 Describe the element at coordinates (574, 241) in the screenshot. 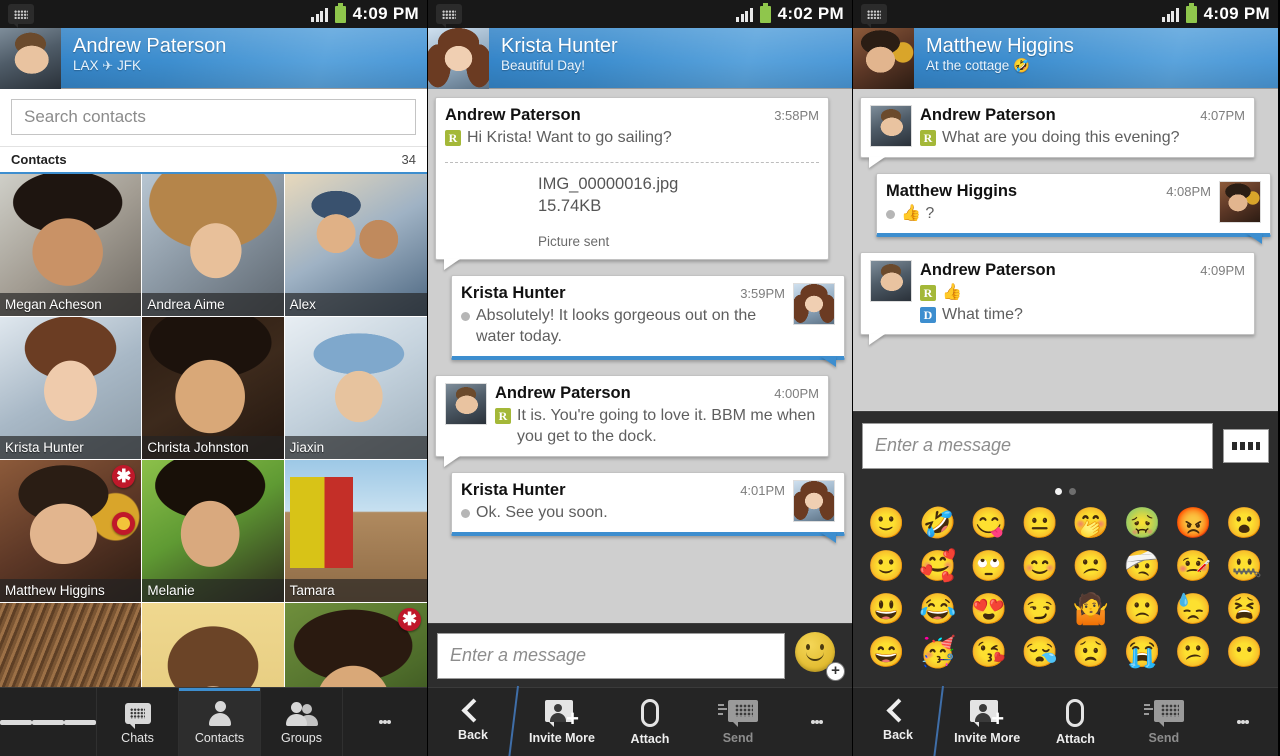

I see `attachment-status: Picture sent` at that location.